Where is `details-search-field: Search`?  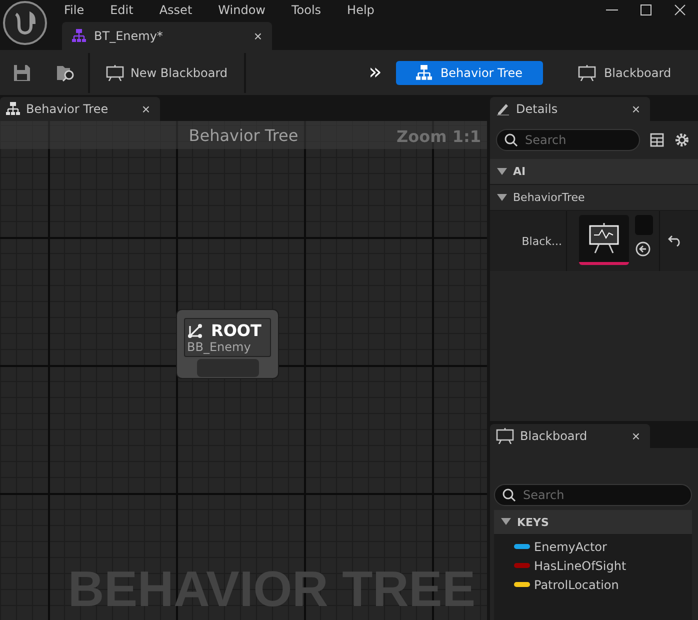 details-search-field: Search is located at coordinates (568, 140).